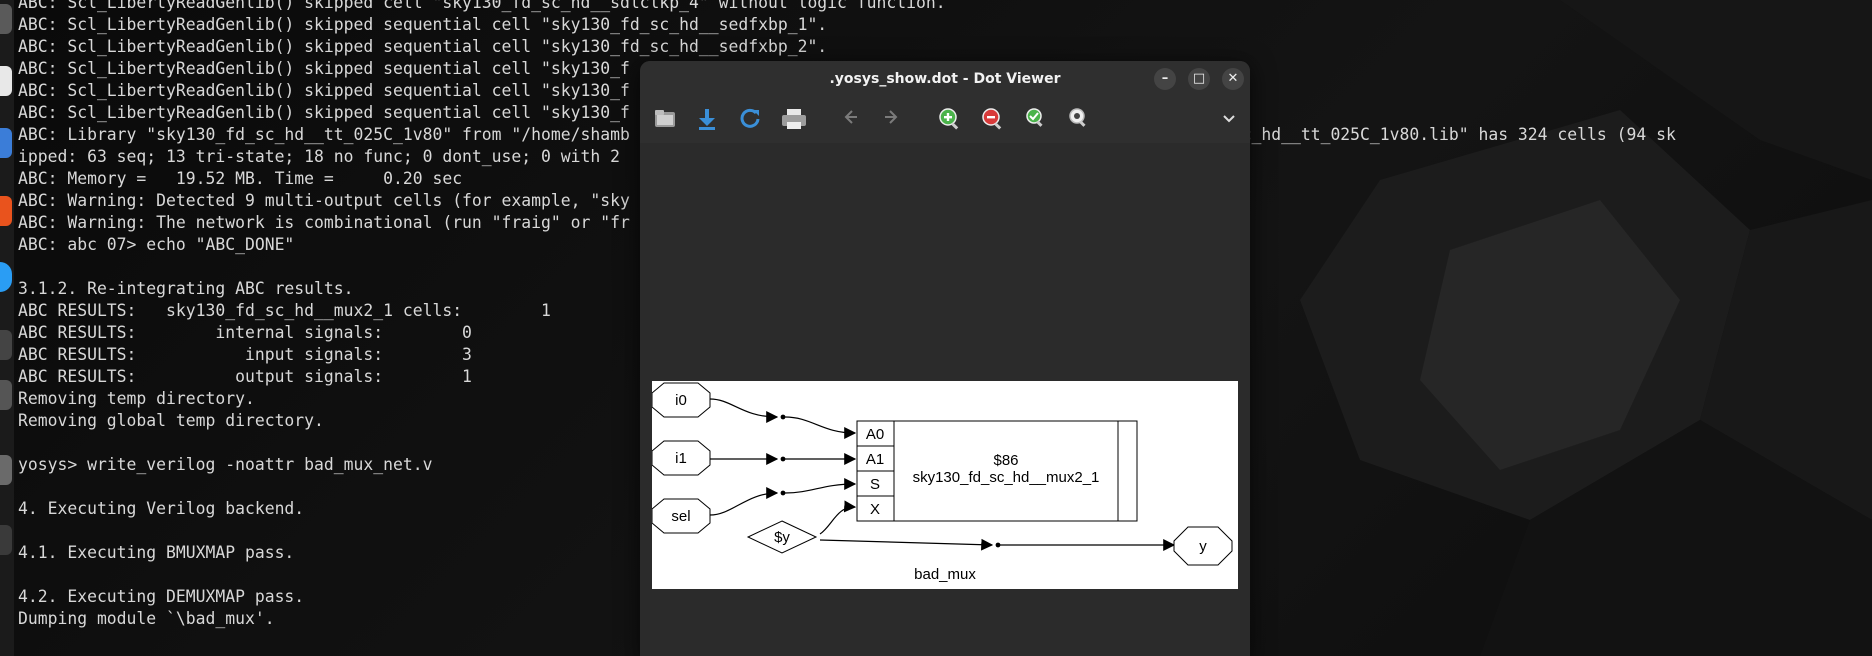  I want to click on zoom-fit-icon, so click(1036, 120).